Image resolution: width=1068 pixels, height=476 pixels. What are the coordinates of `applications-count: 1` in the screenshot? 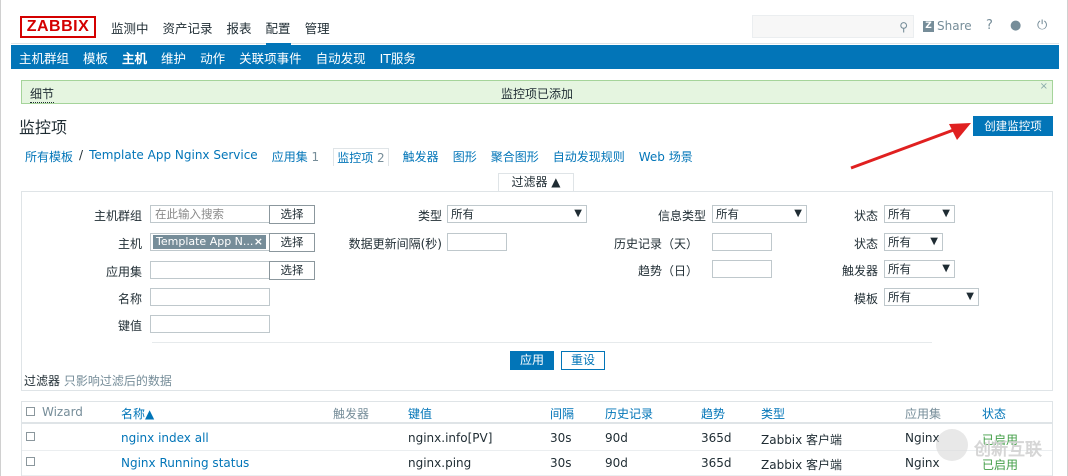 It's located at (315, 157).